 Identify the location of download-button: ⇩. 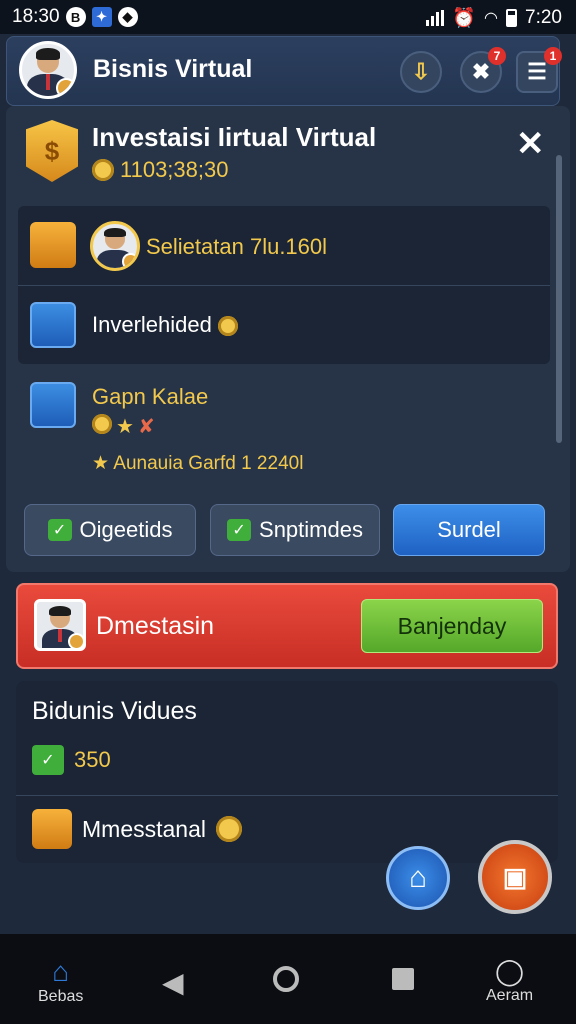
(421, 72).